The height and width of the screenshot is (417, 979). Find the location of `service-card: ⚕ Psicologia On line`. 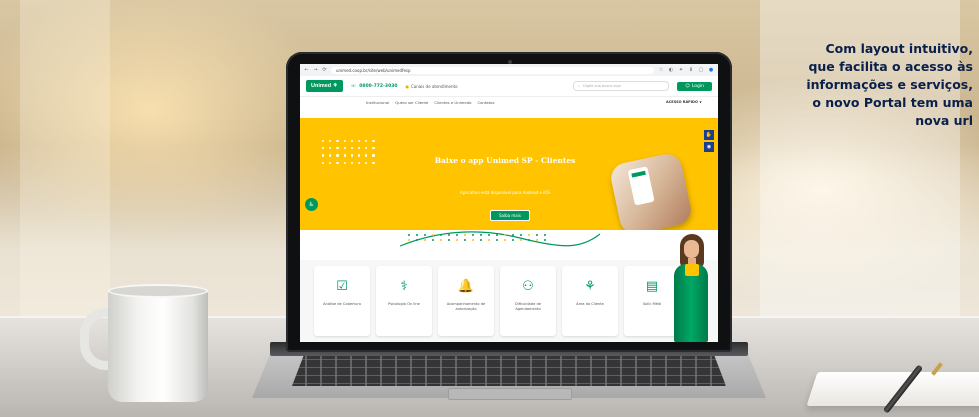

service-card: ⚕ Psicologia On line is located at coordinates (404, 301).